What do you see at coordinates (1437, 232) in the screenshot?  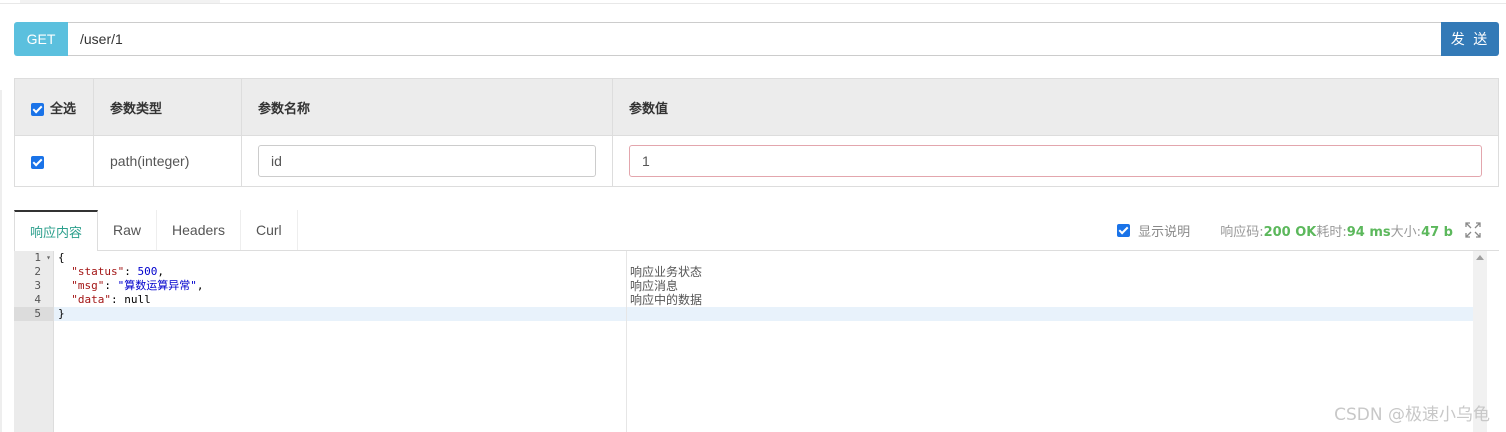 I see `size-value: 47 b` at bounding box center [1437, 232].